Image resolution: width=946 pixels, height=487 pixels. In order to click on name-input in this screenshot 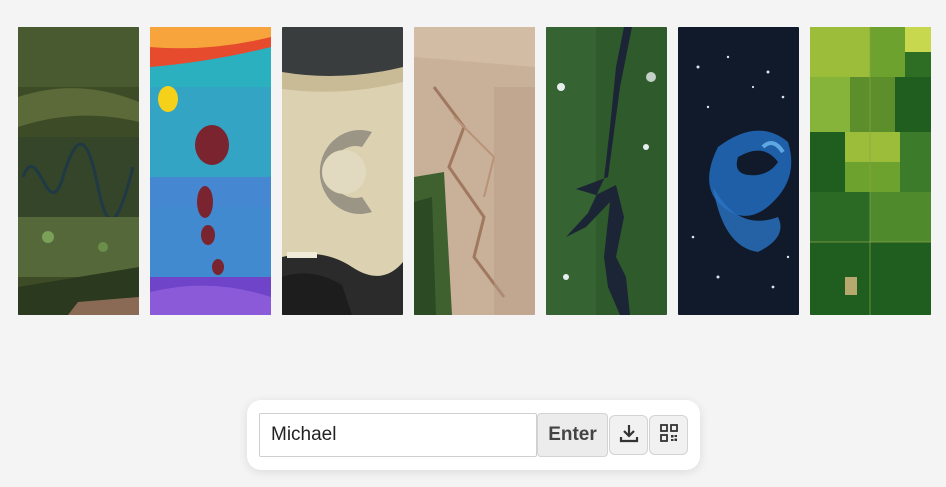, I will do `click(398, 435)`.